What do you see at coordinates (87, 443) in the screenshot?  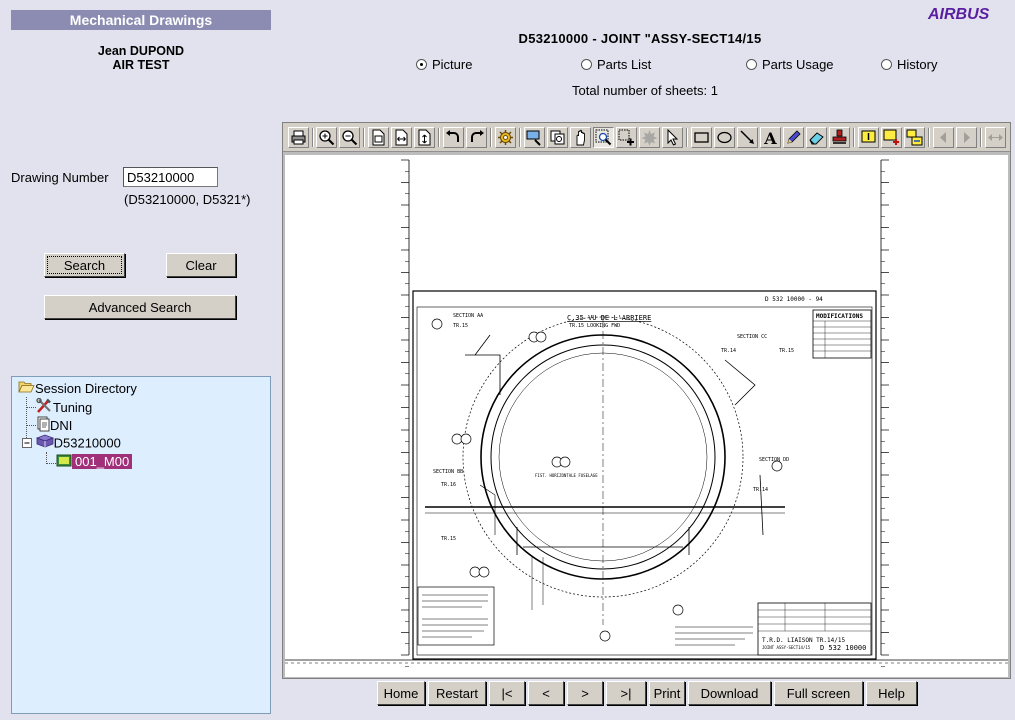 I see `tree-item-label: D53210000` at bounding box center [87, 443].